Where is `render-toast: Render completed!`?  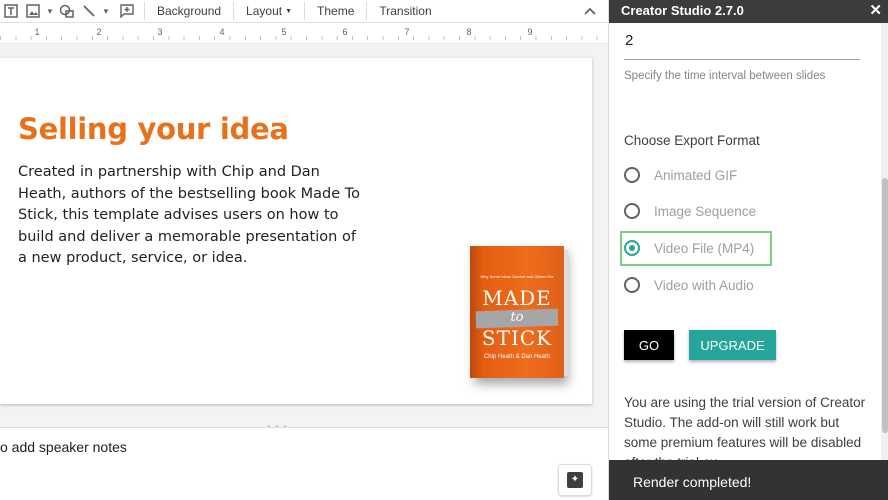 render-toast: Render completed! is located at coordinates (748, 480).